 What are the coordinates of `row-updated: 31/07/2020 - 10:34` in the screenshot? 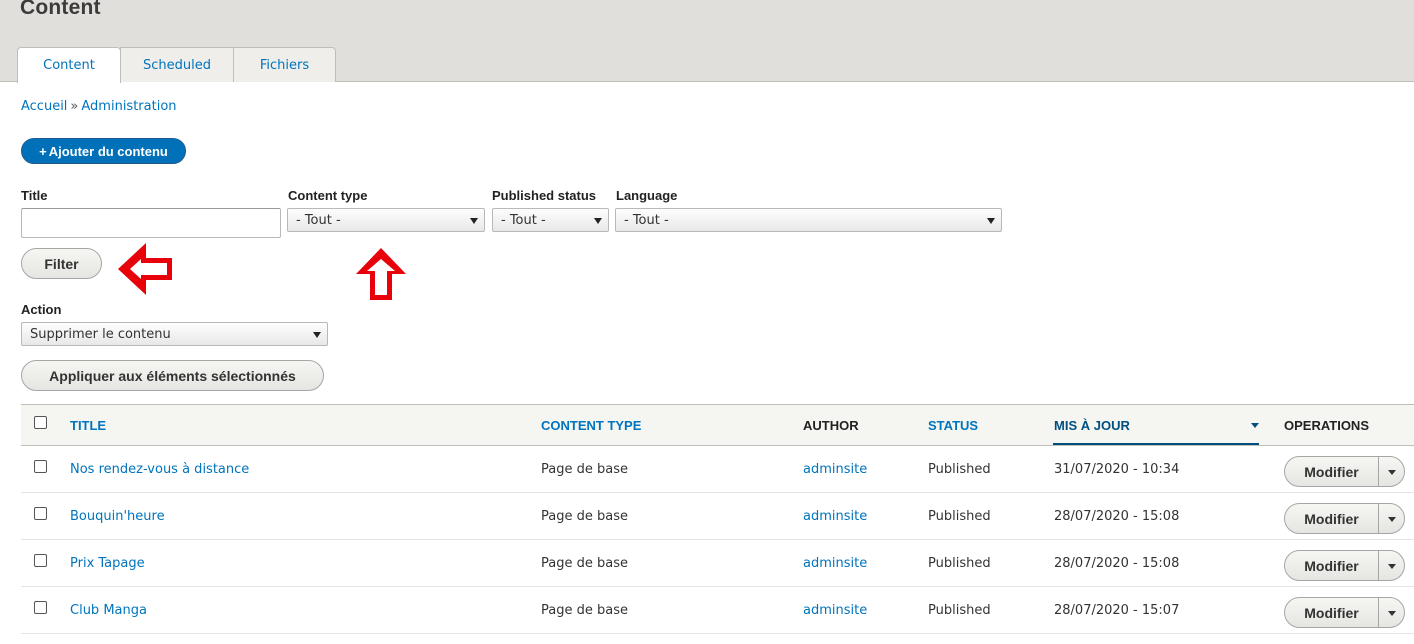 It's located at (1117, 469).